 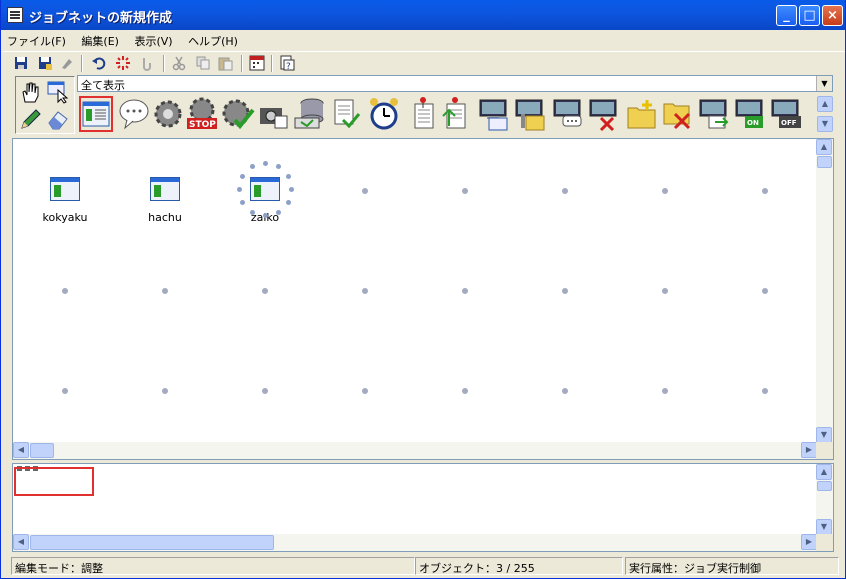 What do you see at coordinates (424, 114) in the screenshot?
I see `document-flag-icon` at bounding box center [424, 114].